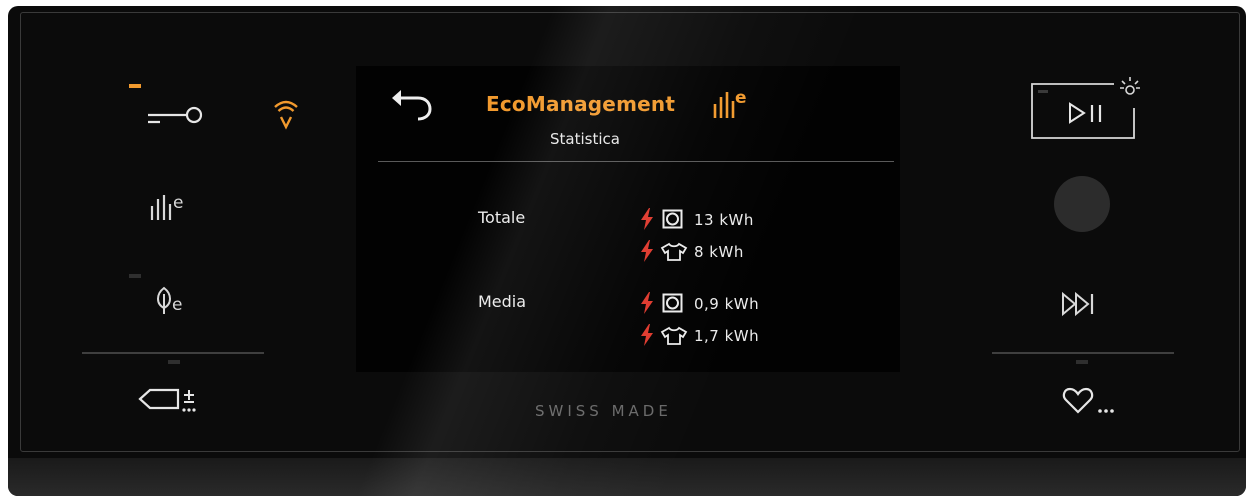 This screenshot has width=1256, height=502. Describe the element at coordinates (1088, 107) in the screenshot. I see `start-pause-icon` at that location.